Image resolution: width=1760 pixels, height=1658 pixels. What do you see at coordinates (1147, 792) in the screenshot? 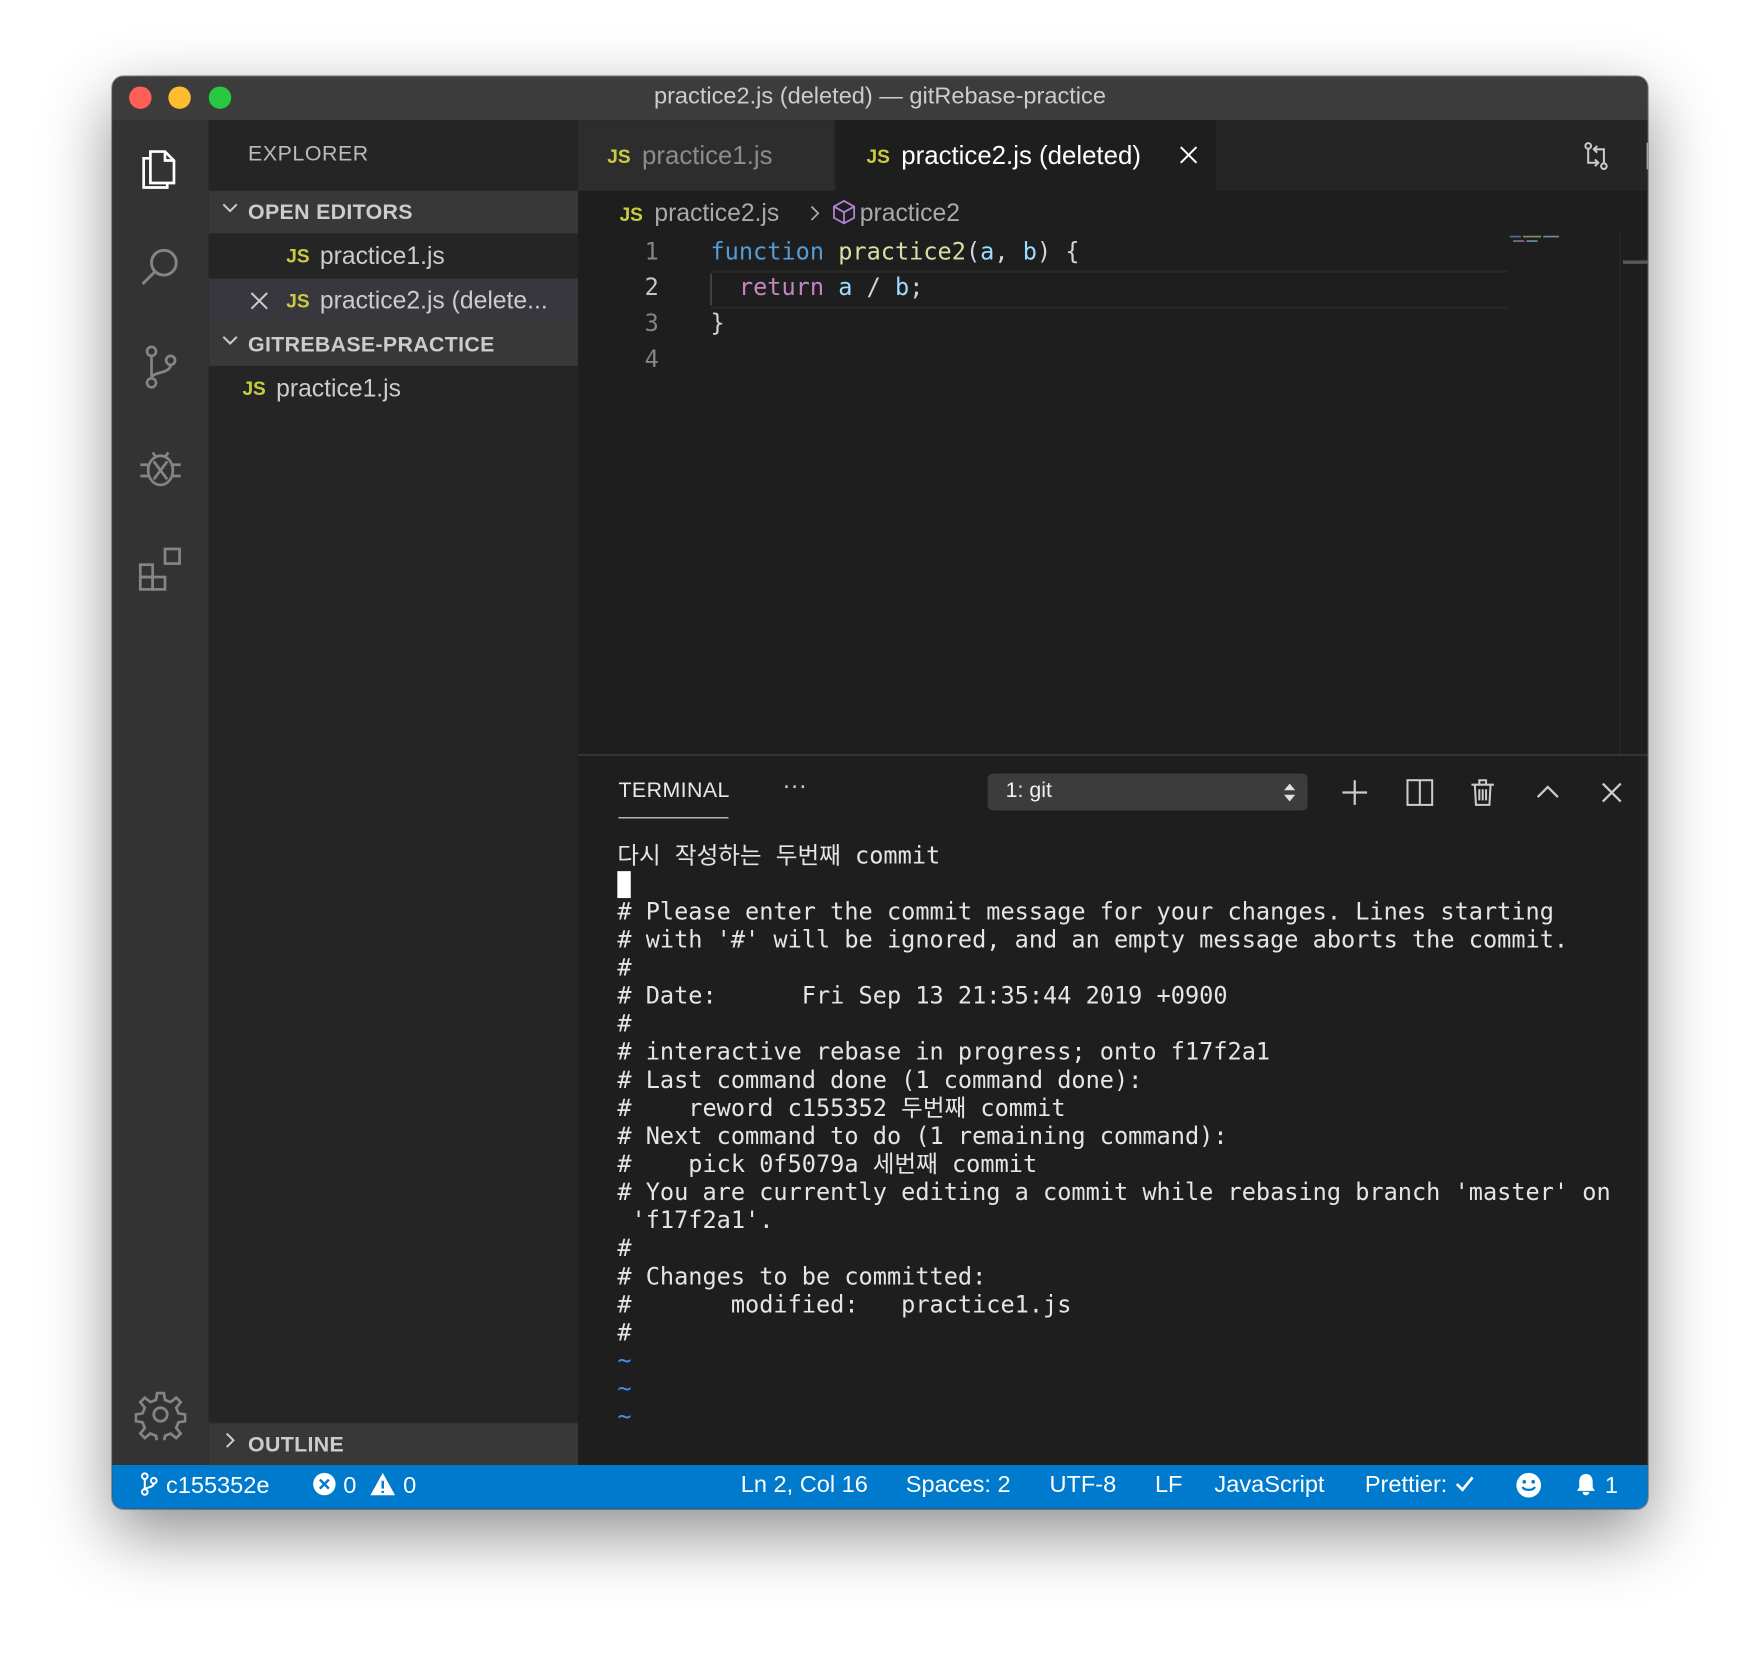
I see `terminal-select: 1: git` at bounding box center [1147, 792].